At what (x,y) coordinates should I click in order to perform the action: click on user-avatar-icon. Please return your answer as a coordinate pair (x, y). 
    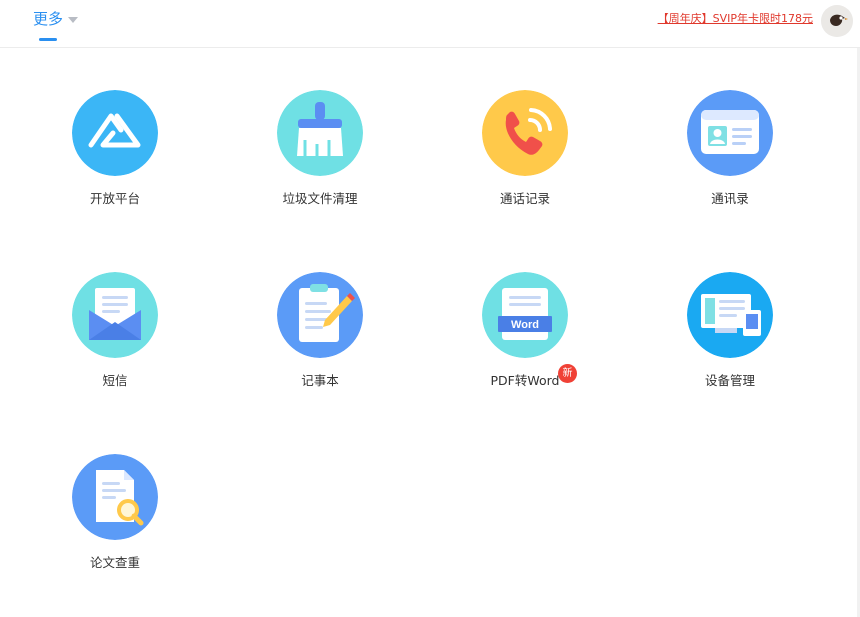
    Looking at the image, I should click on (837, 21).